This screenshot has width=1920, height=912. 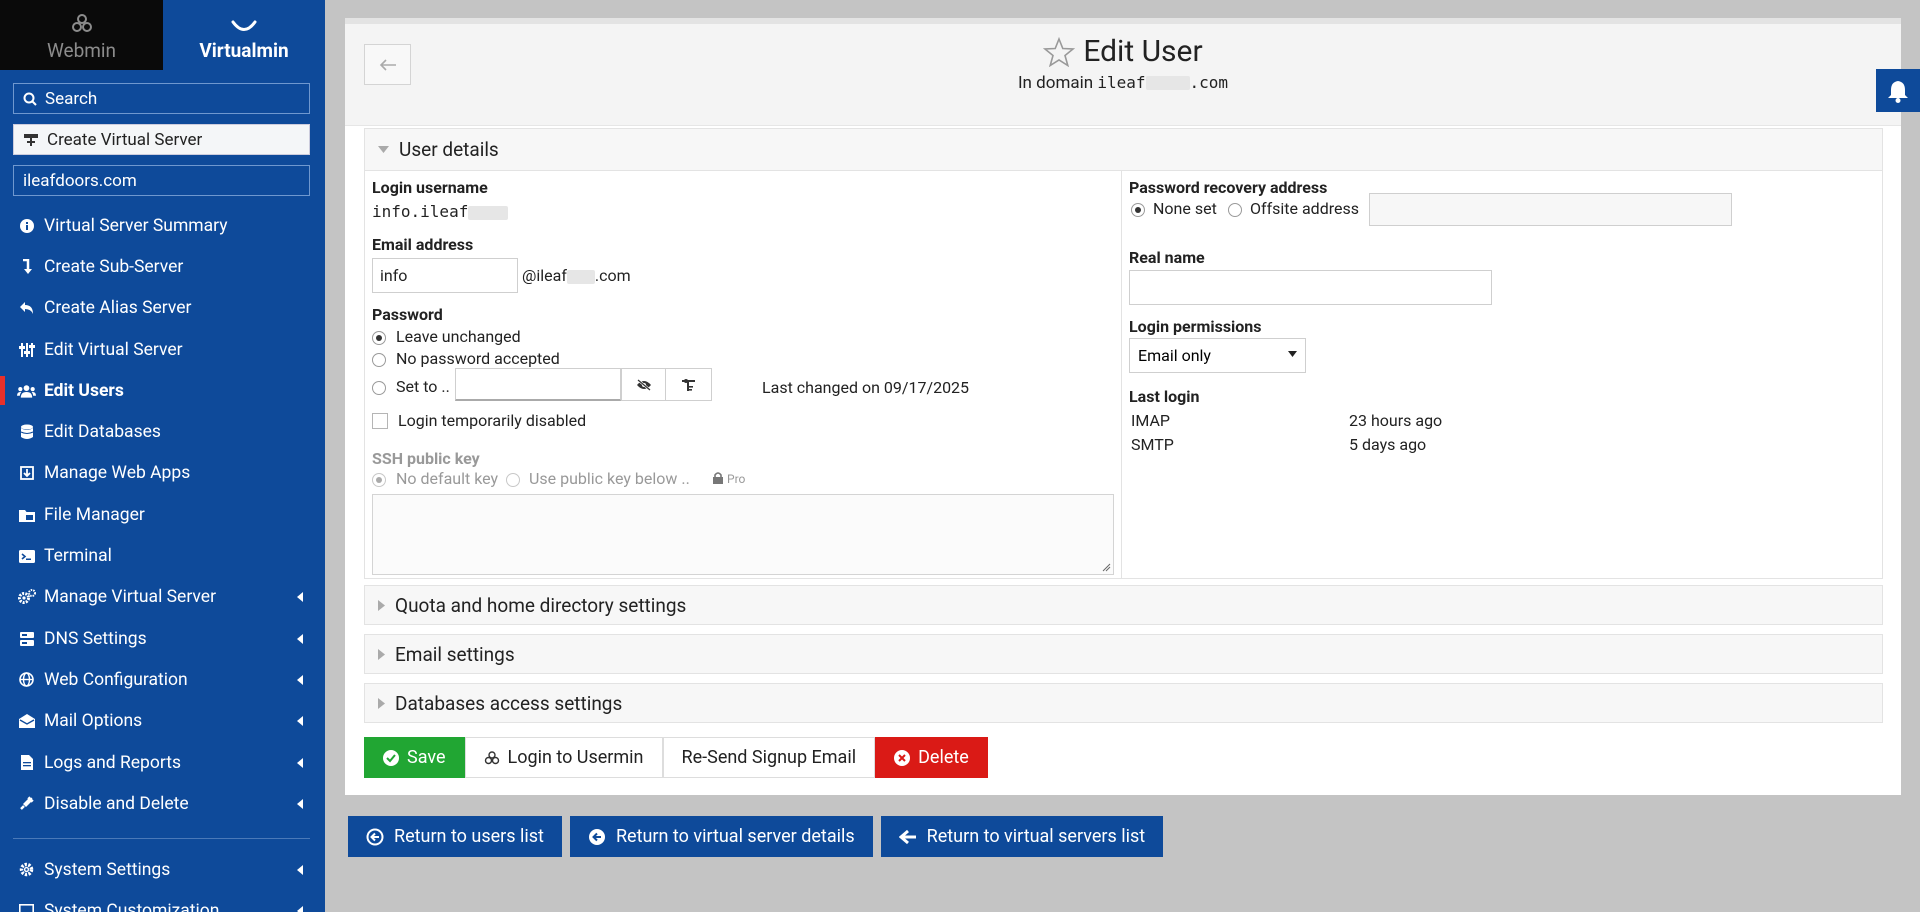 I want to click on databases-access-section-header: Databases access settings, so click(x=1123, y=703).